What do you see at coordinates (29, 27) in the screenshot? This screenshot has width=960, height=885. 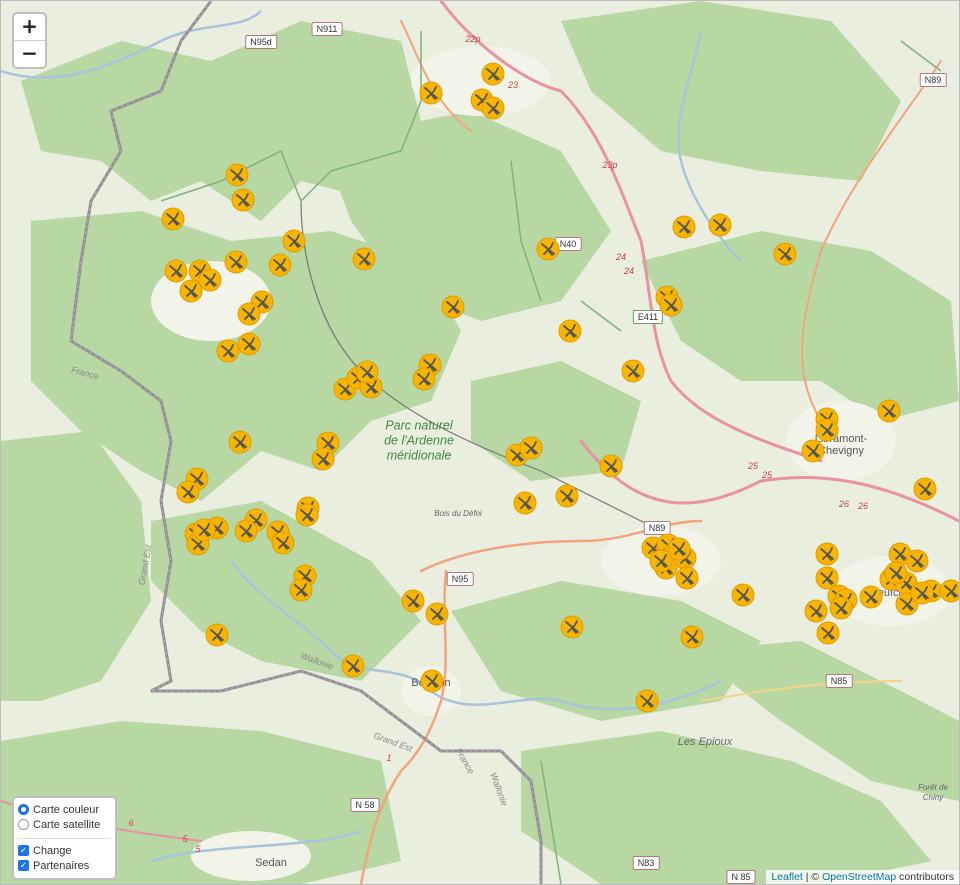 I see `zoom-in-button: +` at bounding box center [29, 27].